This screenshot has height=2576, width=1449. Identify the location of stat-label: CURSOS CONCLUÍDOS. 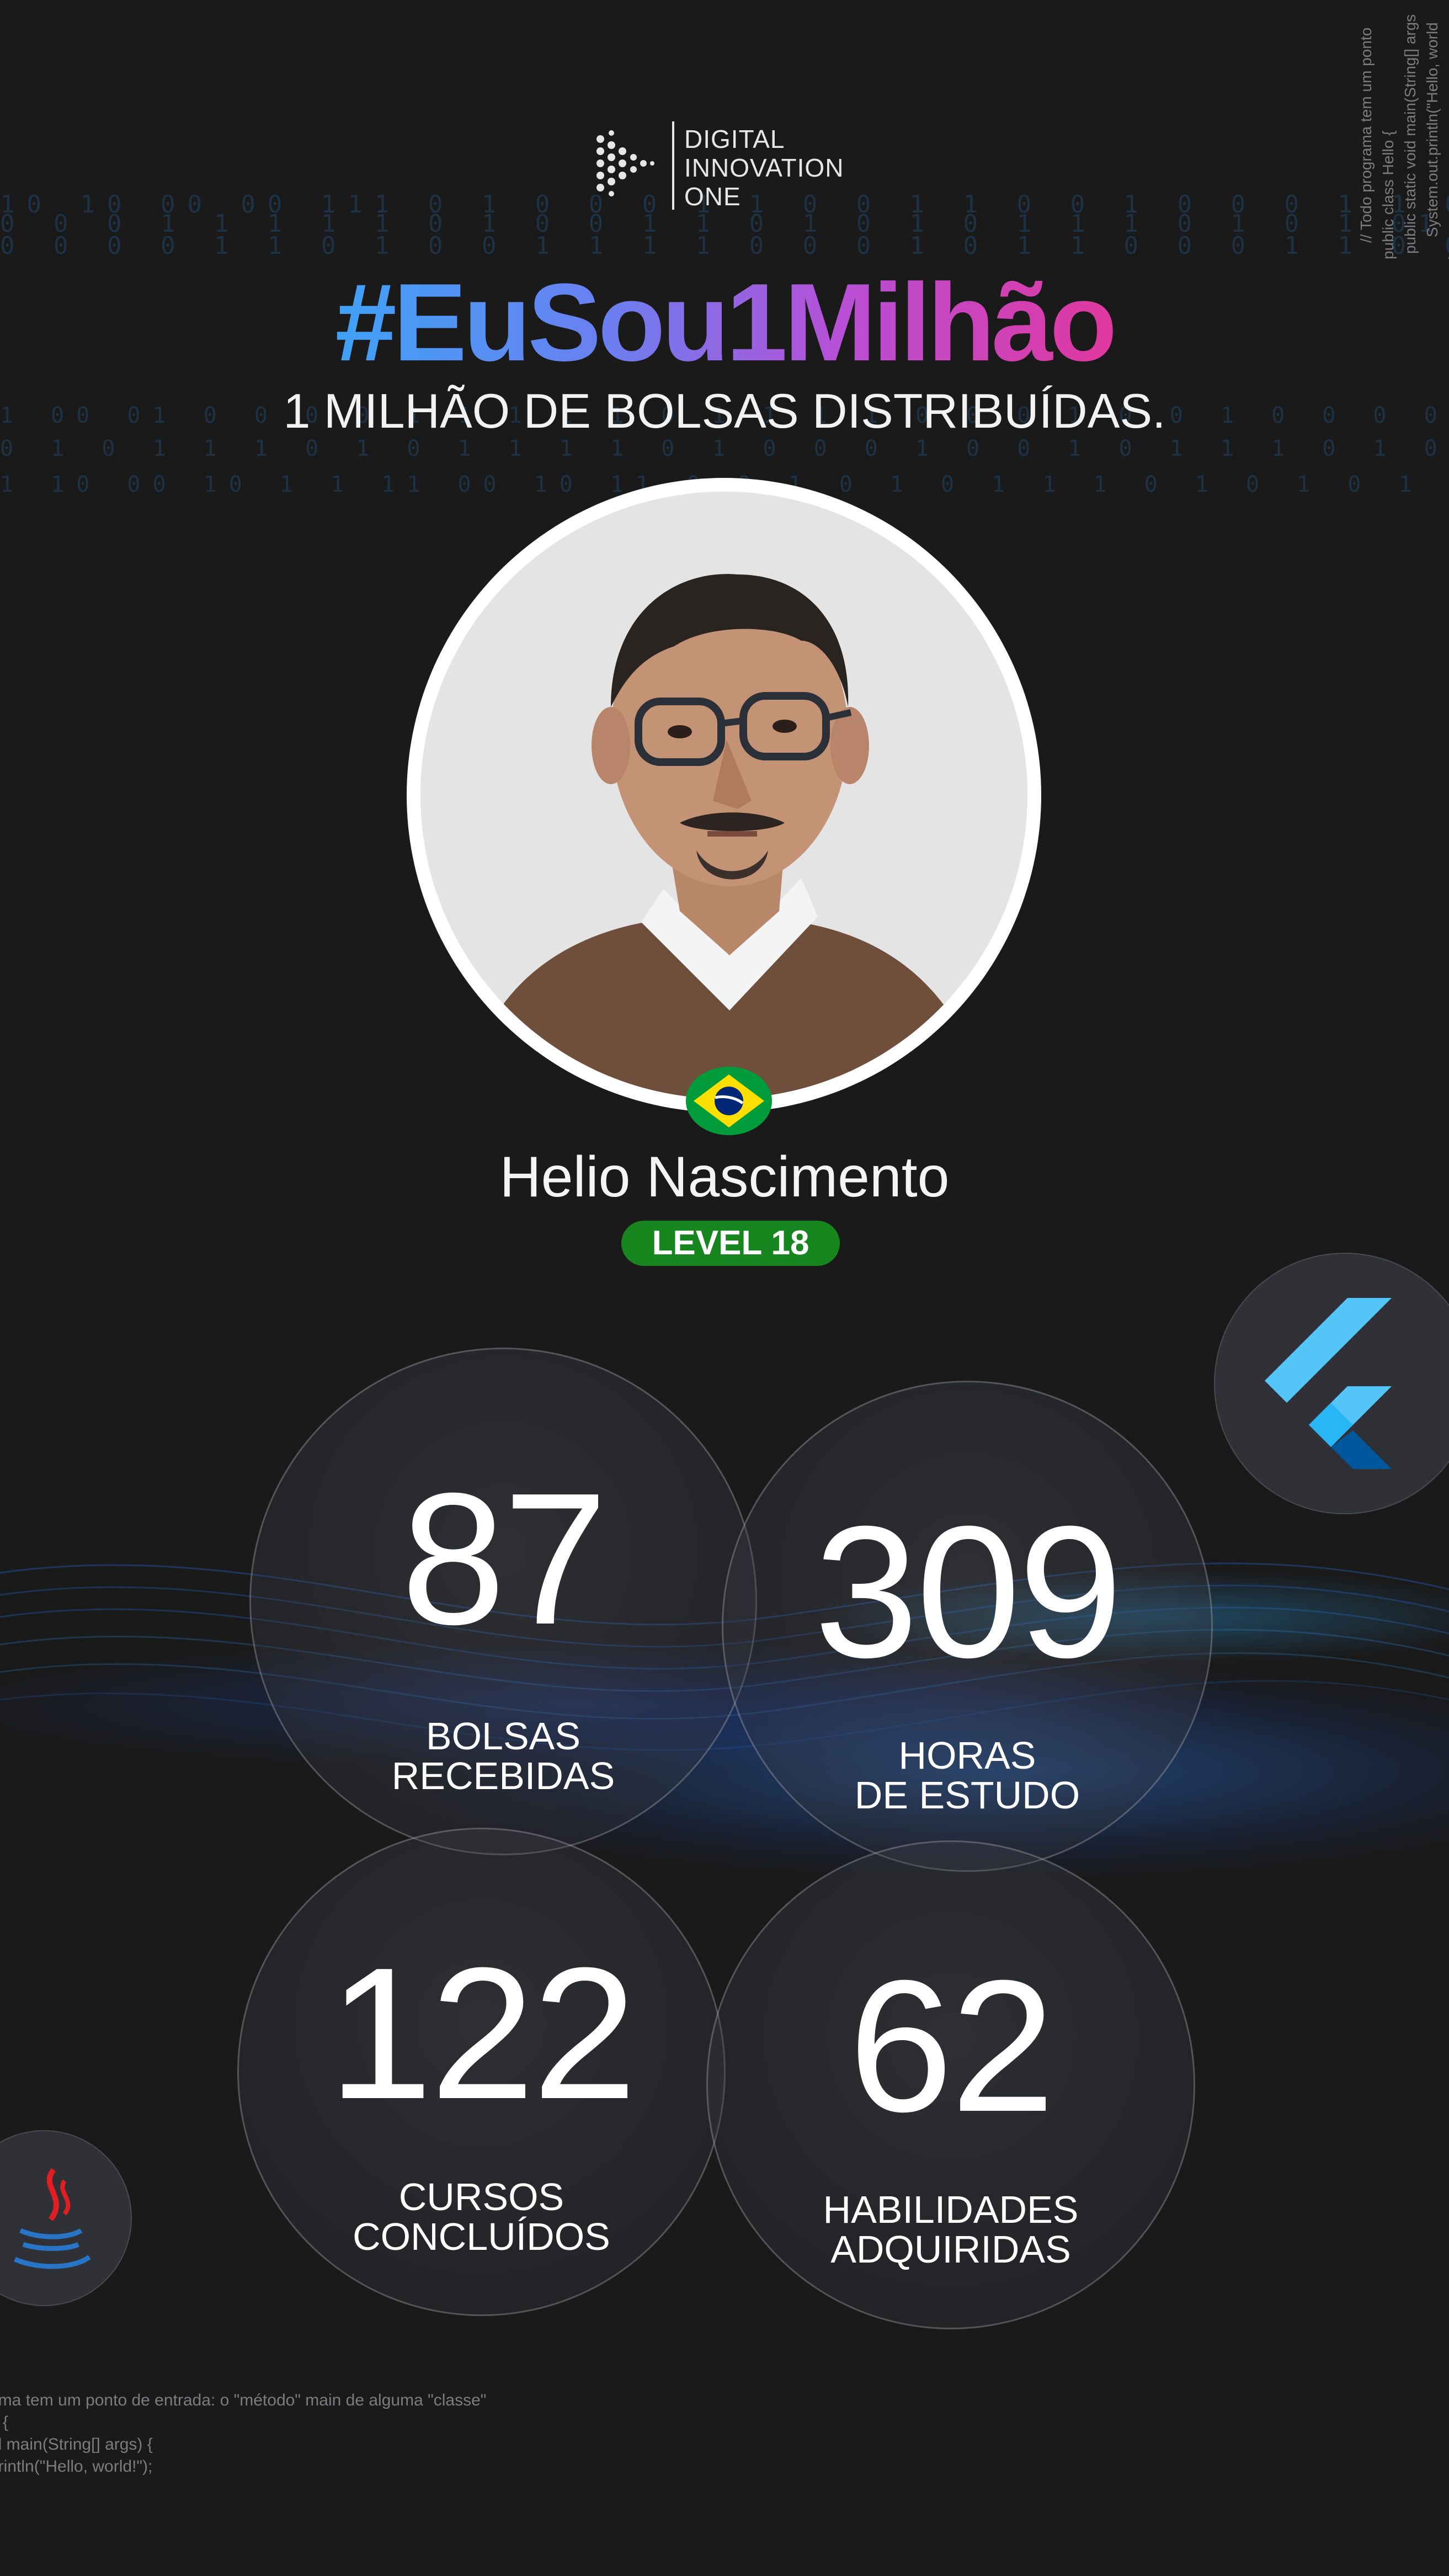
(482, 2216).